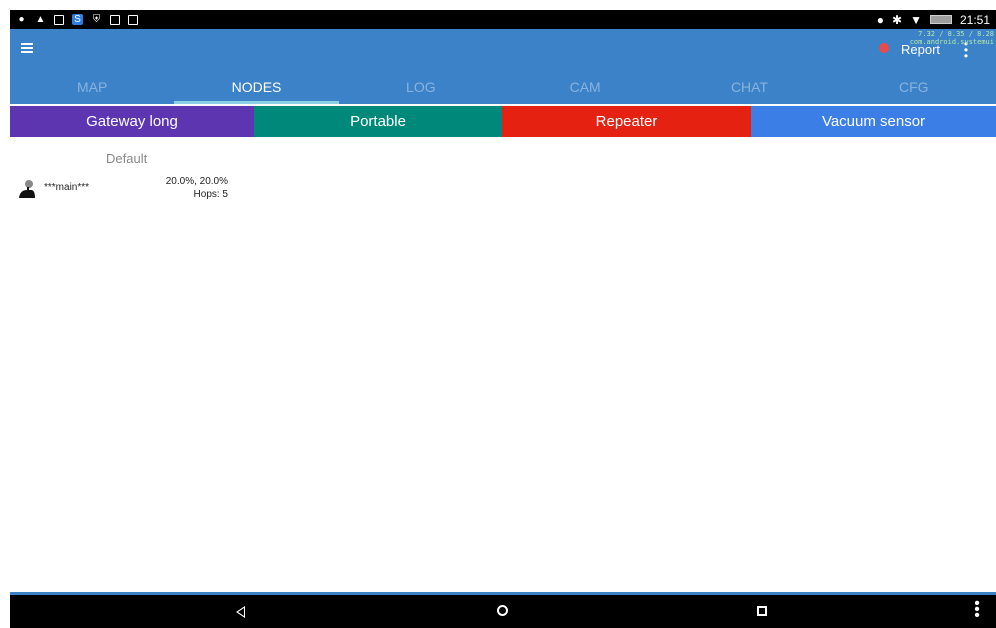 The height and width of the screenshot is (628, 996). Describe the element at coordinates (940, 19) in the screenshot. I see `battery-icon` at that location.